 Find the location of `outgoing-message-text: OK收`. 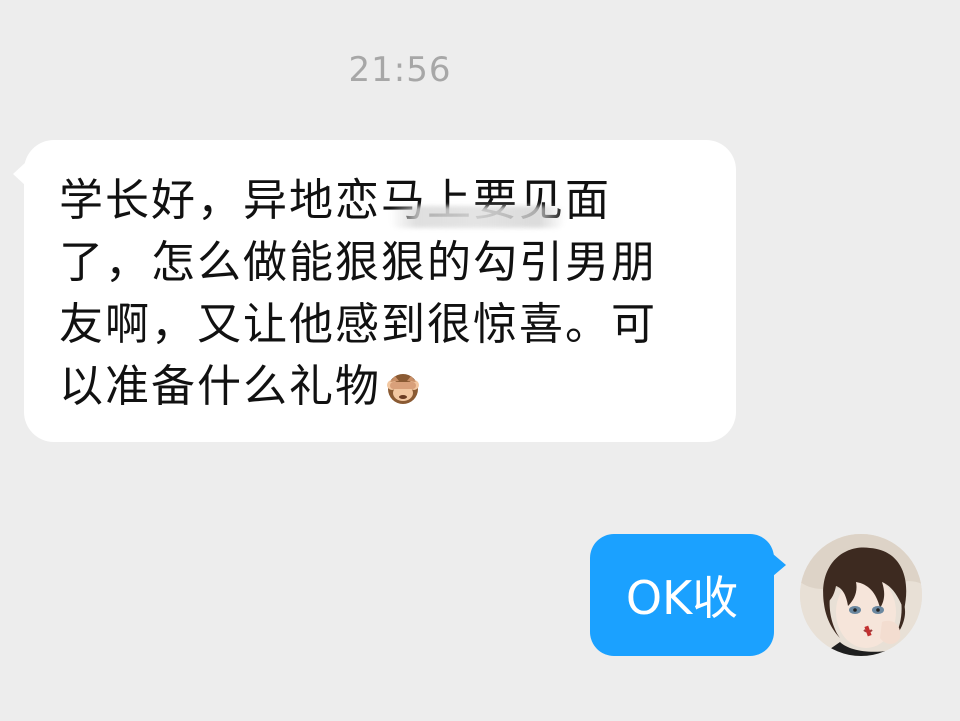

outgoing-message-text: OK收 is located at coordinates (682, 598).